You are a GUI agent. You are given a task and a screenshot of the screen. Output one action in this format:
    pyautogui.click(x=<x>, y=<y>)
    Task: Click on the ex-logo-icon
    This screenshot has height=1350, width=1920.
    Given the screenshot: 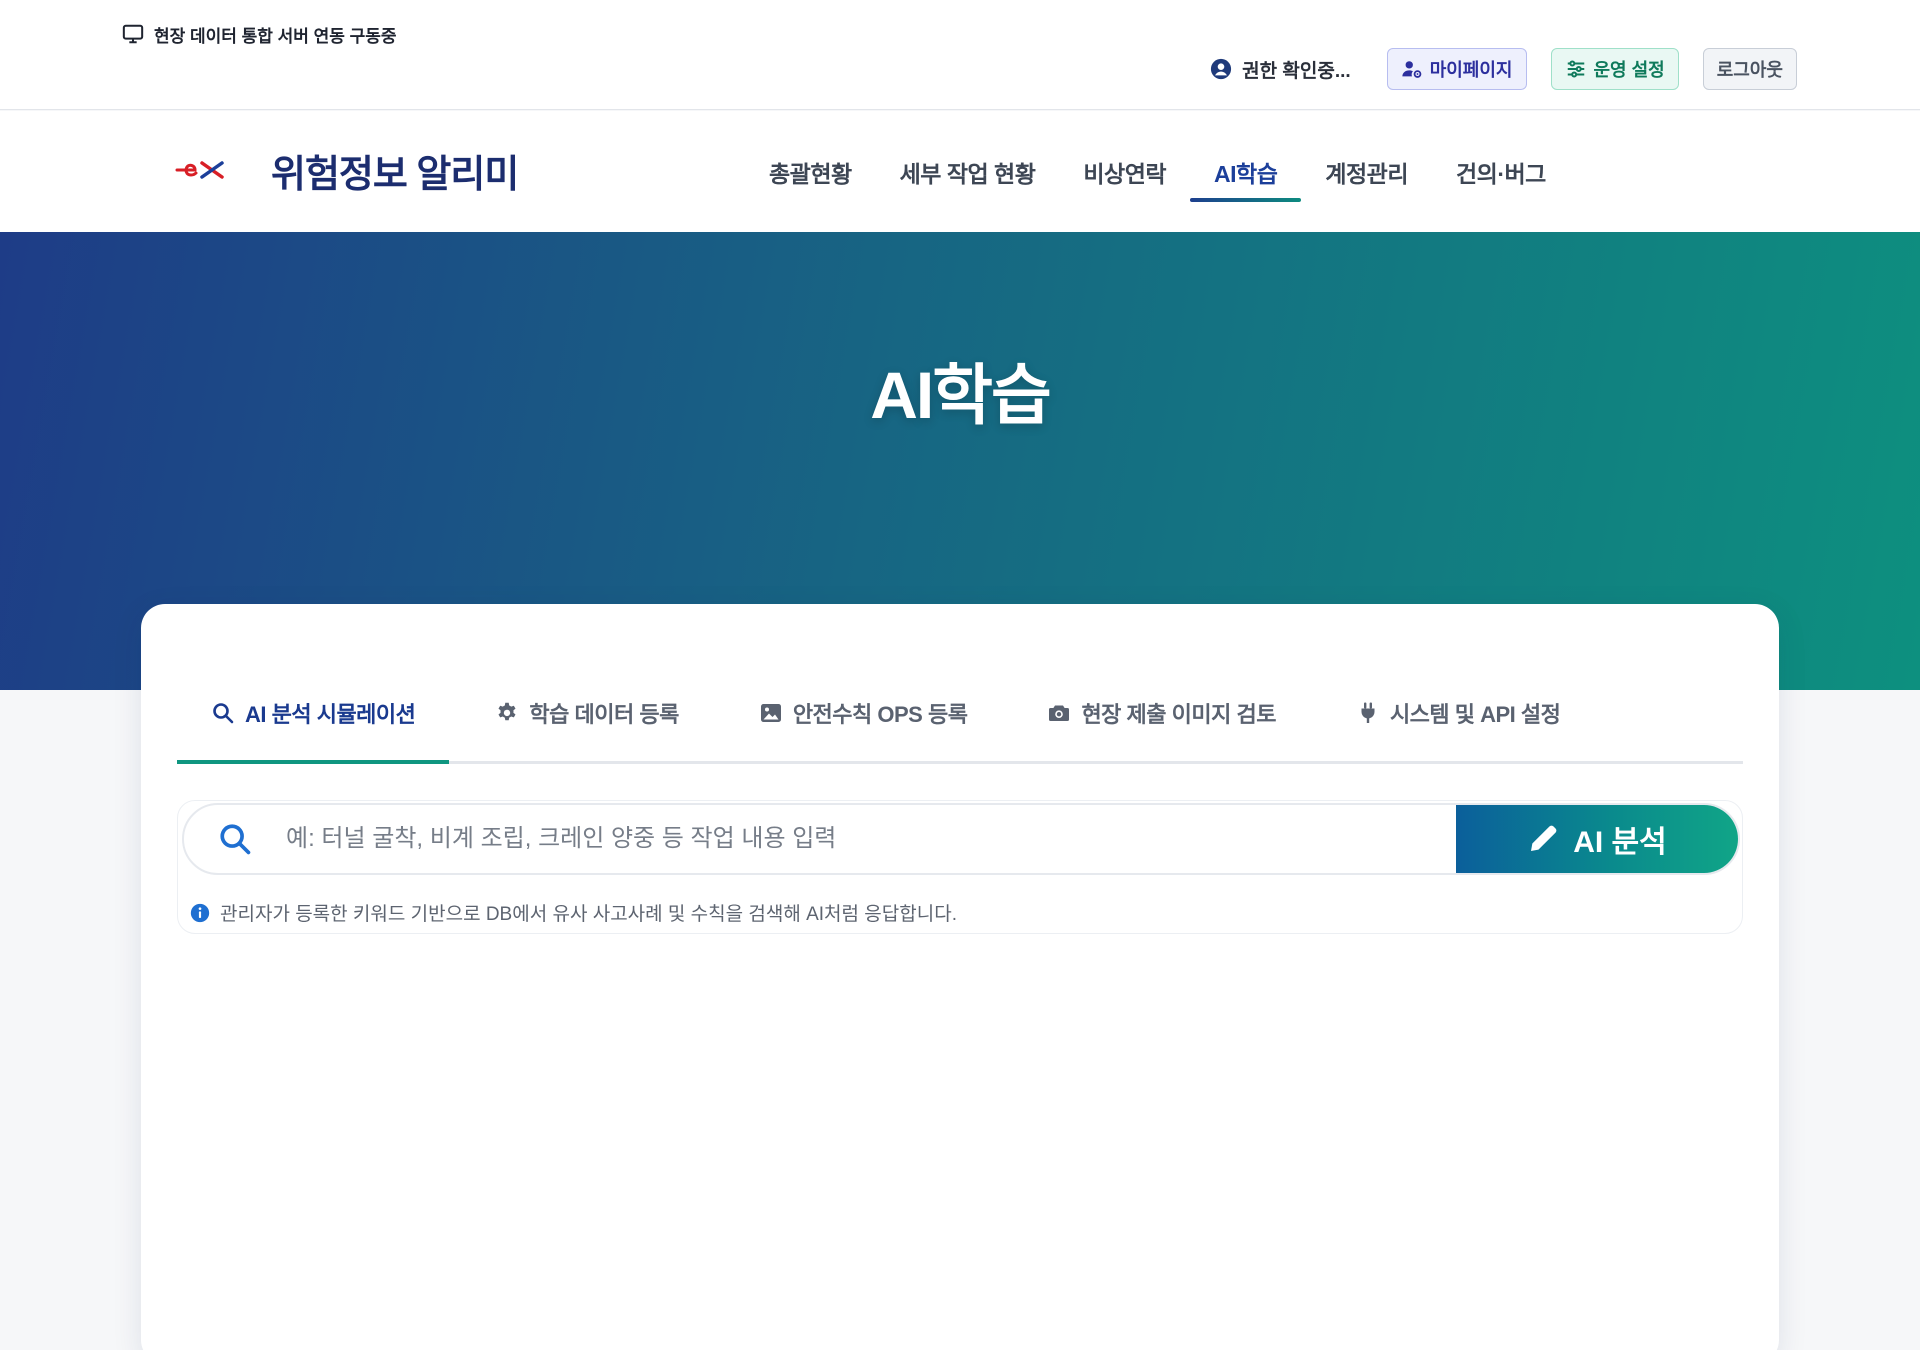 What is the action you would take?
    pyautogui.click(x=199, y=170)
    